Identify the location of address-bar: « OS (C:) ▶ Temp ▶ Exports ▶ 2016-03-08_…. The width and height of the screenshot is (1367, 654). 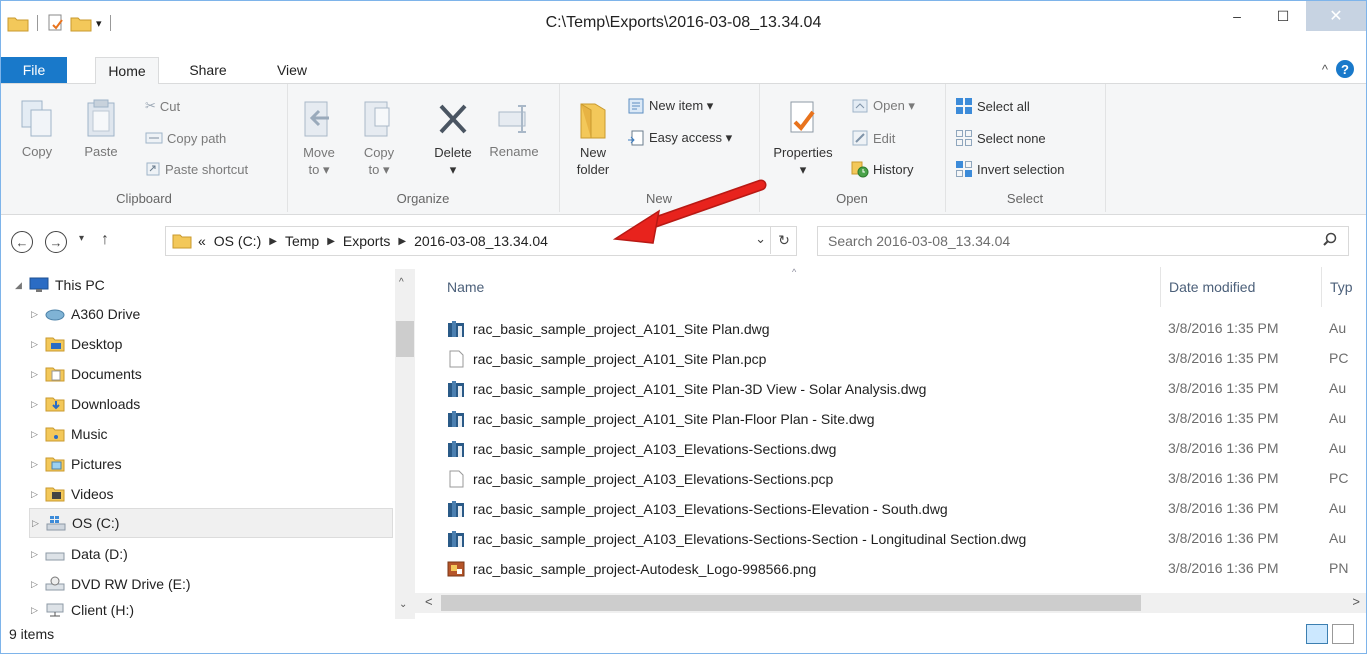
(481, 241).